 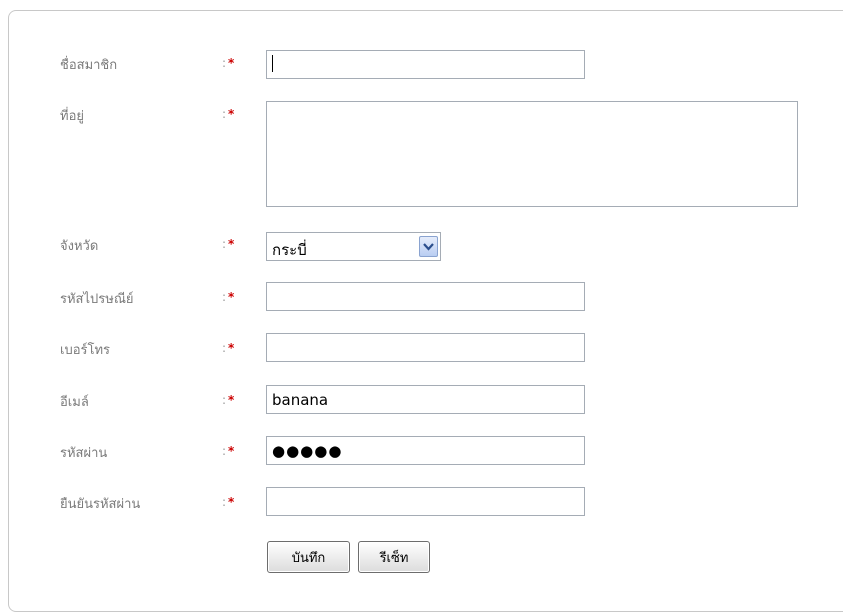 I want to click on member-name-label: ชื่อสมาชิก, so click(x=89, y=65).